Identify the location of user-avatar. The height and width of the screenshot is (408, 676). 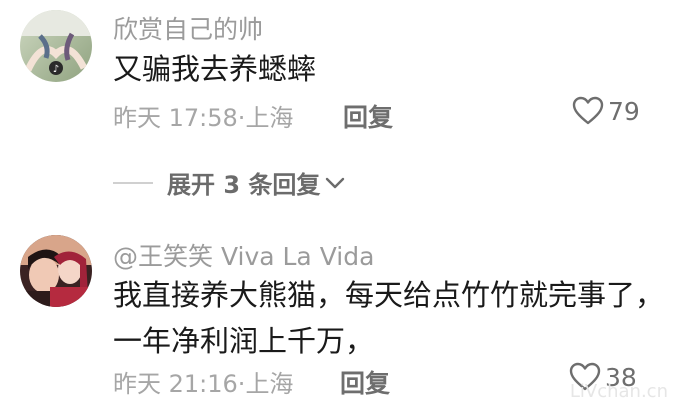
(56, 271).